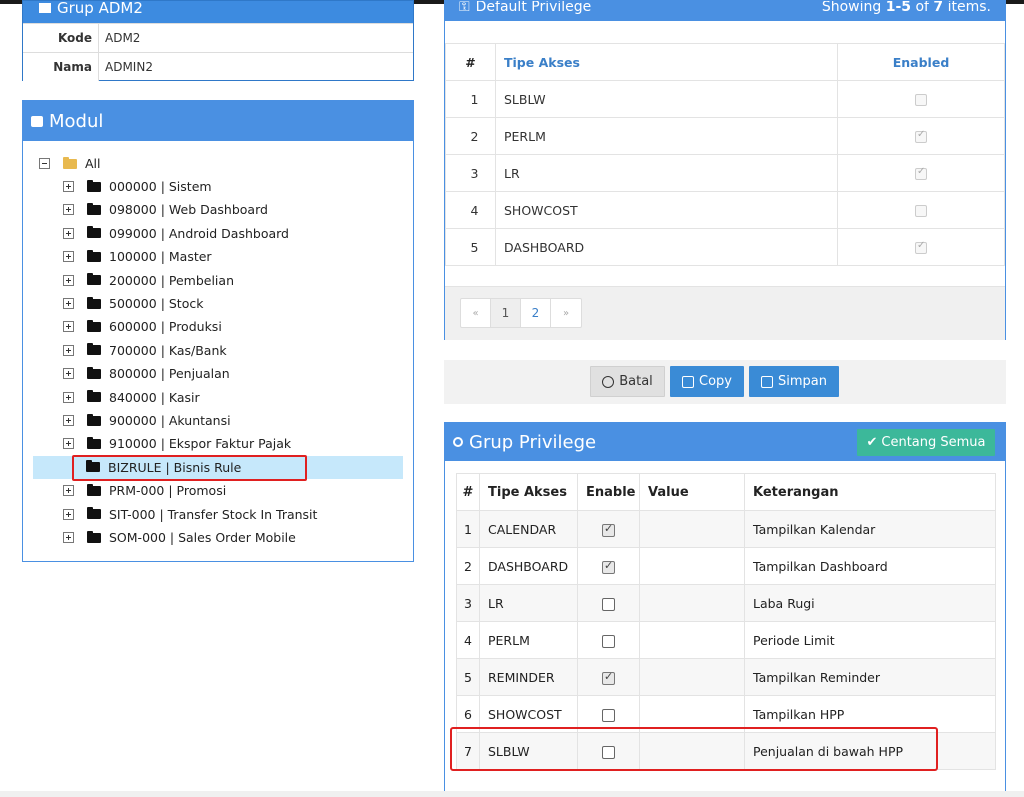  I want to click on table-row: 5 DASHBOARD, so click(725, 247).